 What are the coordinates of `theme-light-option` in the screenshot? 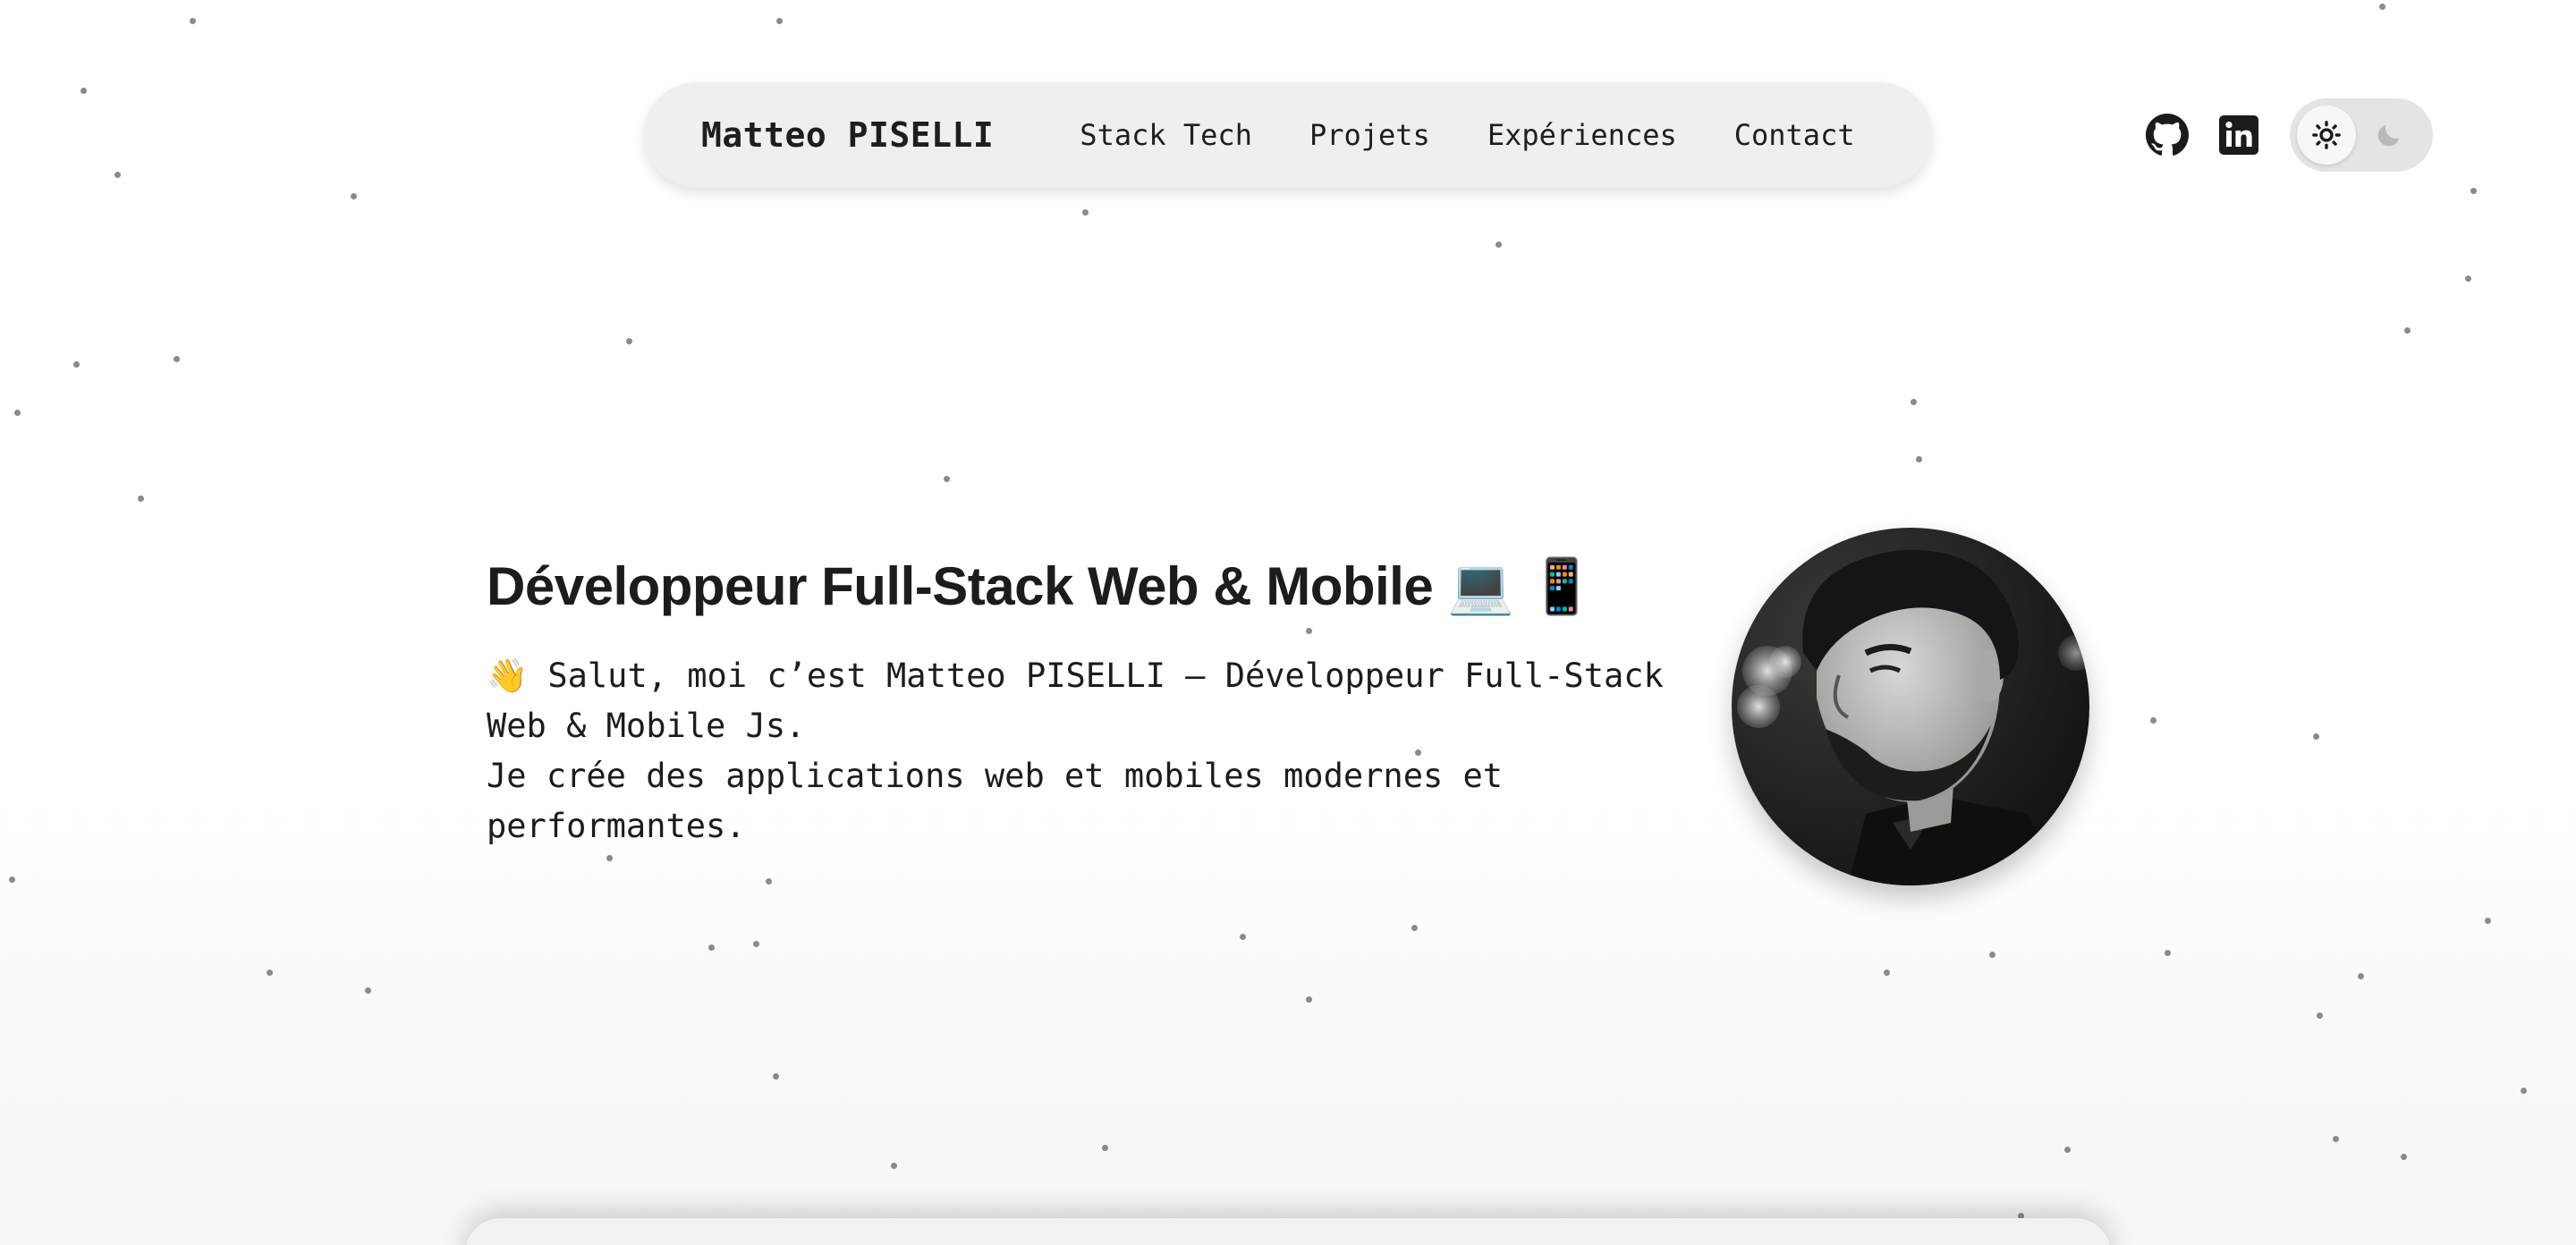 It's located at (2326, 135).